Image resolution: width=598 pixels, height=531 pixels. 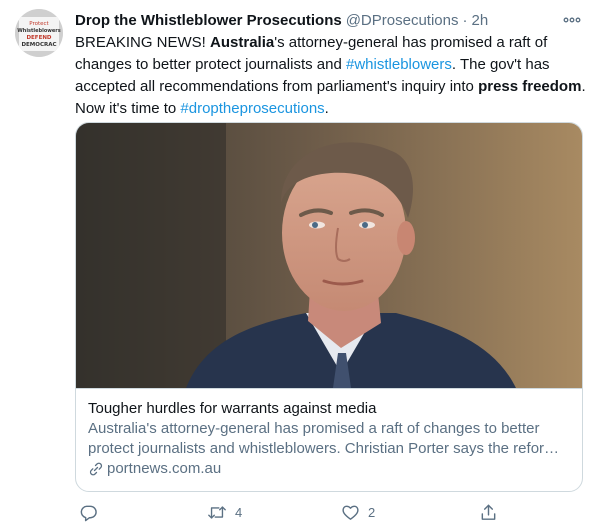 I want to click on author-name: Drop the Whistleblower Prosecutions, so click(x=208, y=21).